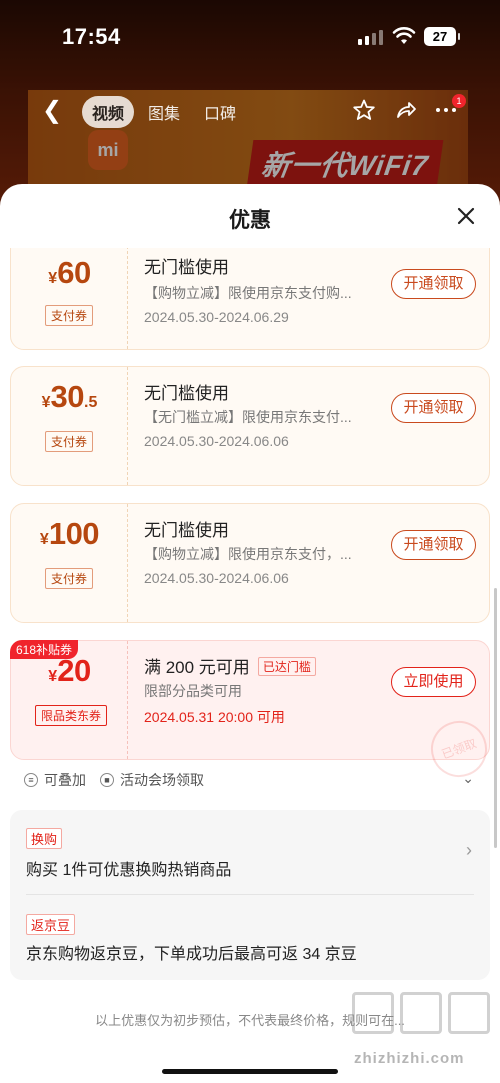 The height and width of the screenshot is (1083, 500). Describe the element at coordinates (250, 220) in the screenshot. I see `sheet-title: 优惠` at that location.